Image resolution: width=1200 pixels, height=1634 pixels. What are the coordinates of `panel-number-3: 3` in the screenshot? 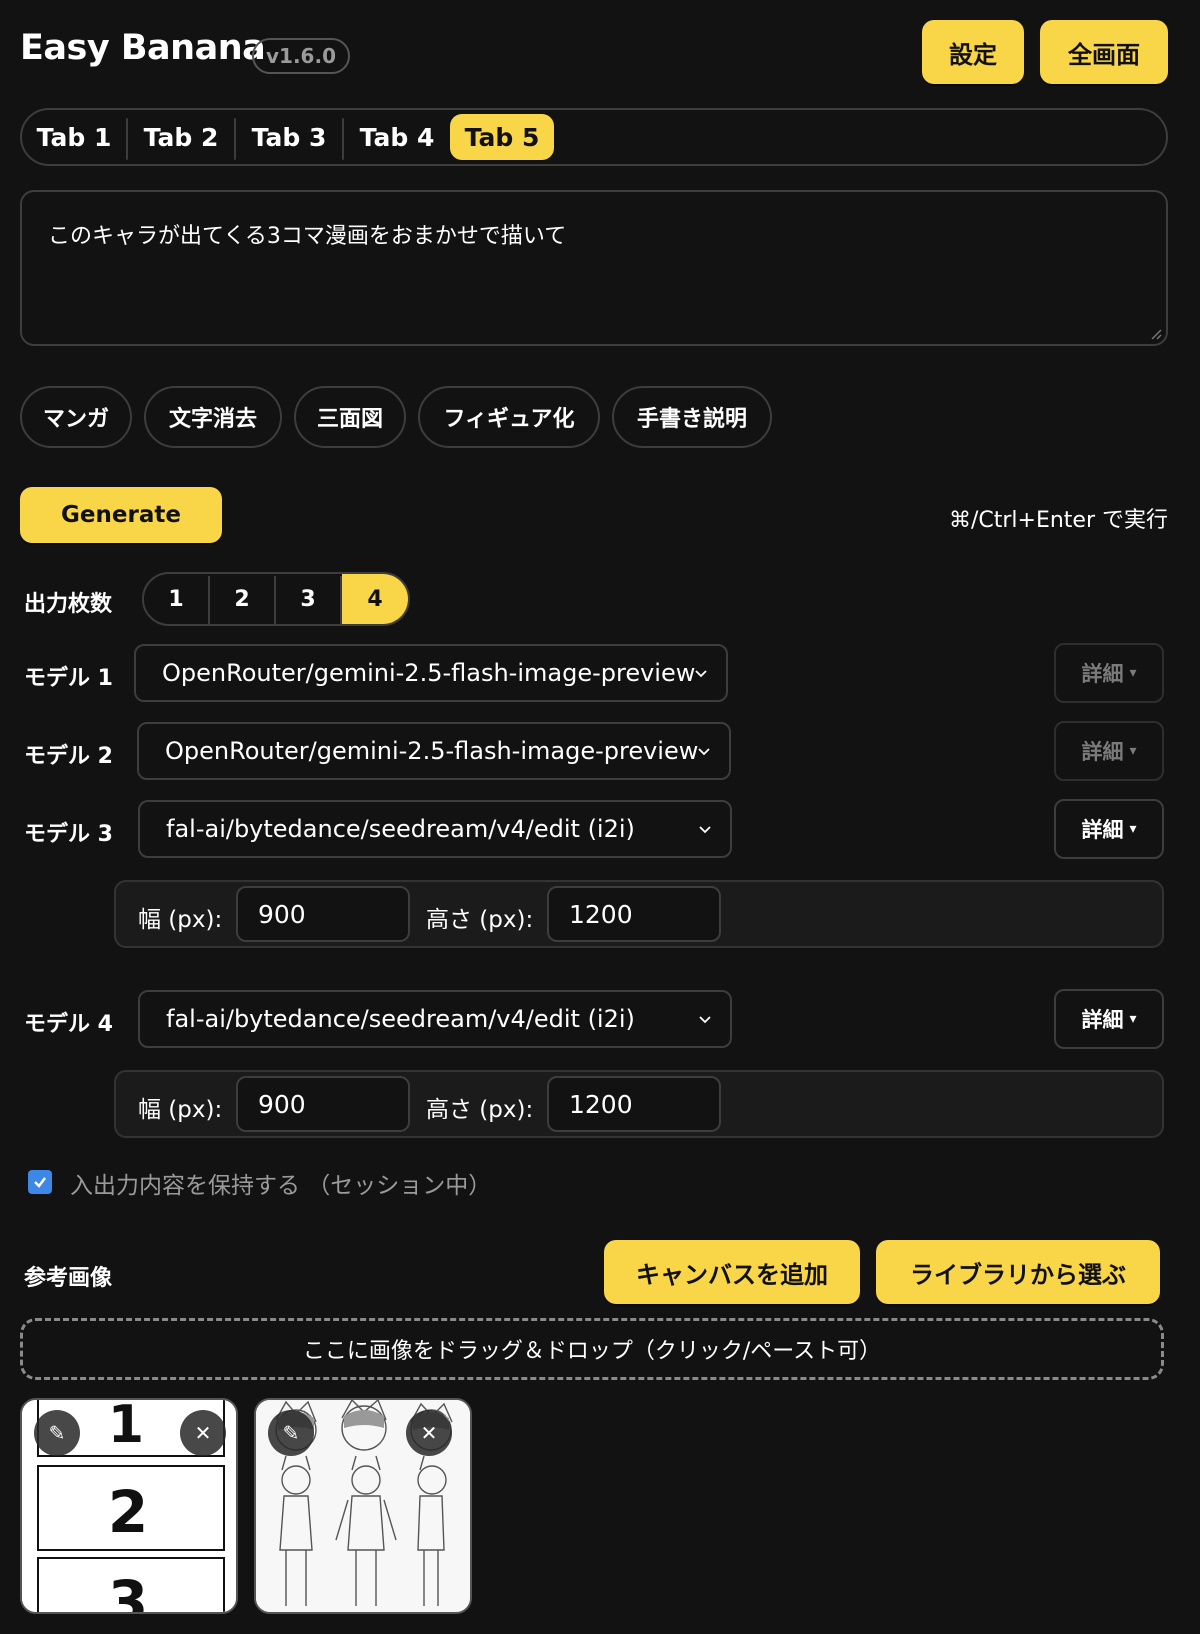 It's located at (128, 1591).